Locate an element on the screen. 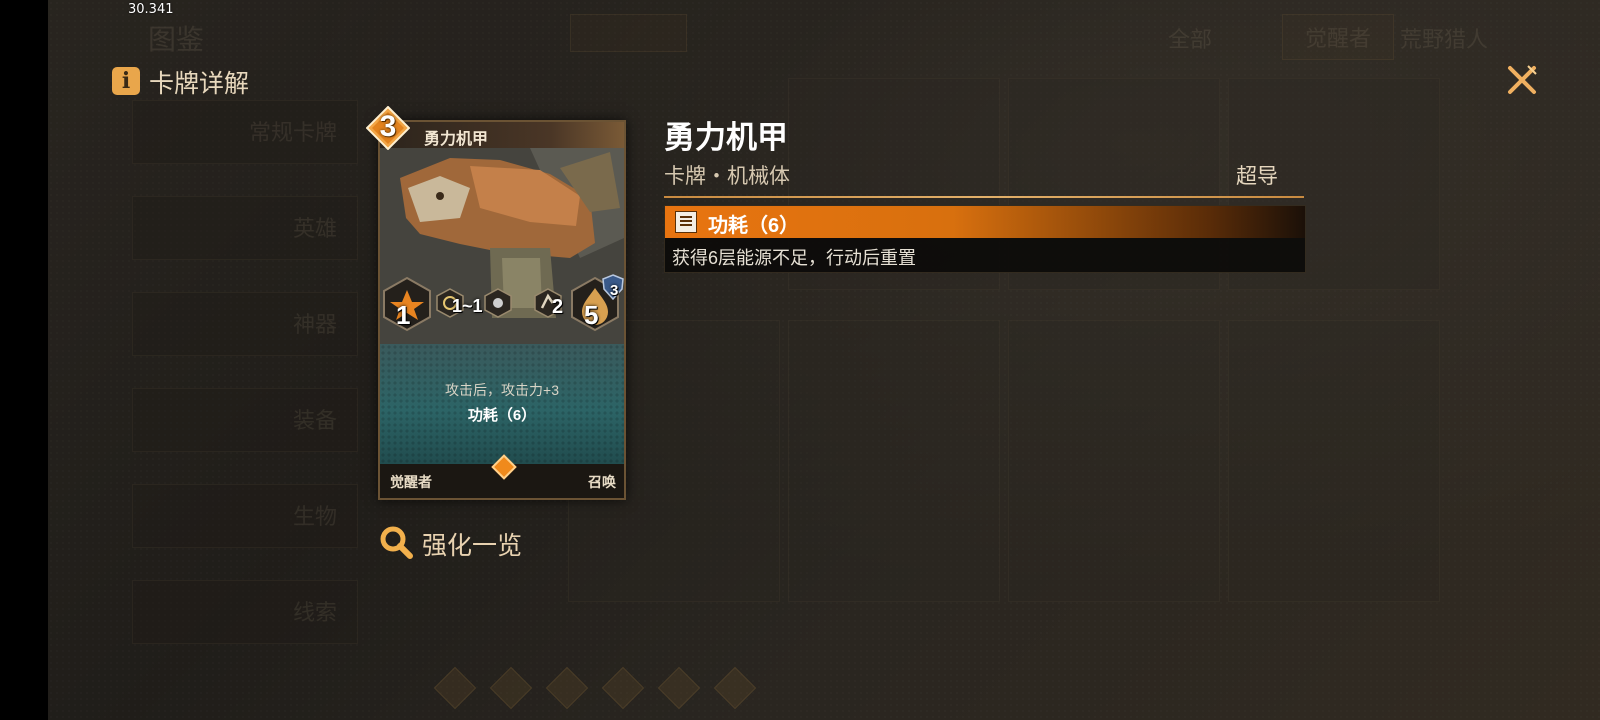  attack-value: 1 is located at coordinates (403, 315).